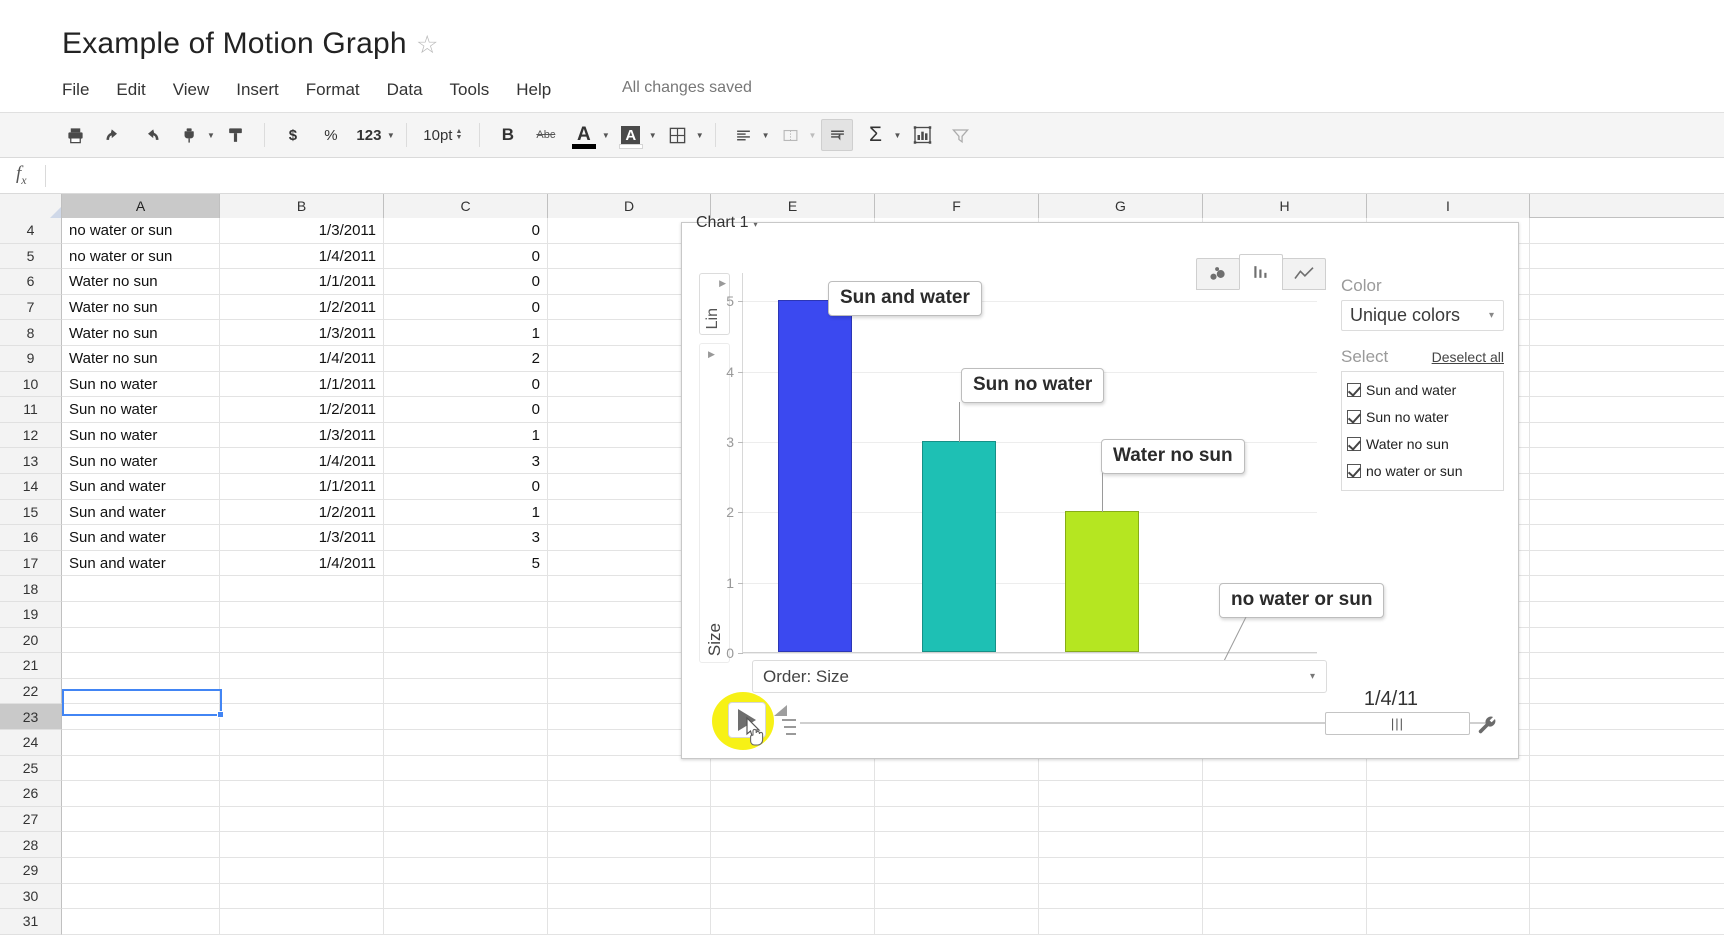 The image size is (1724, 948). I want to click on bar-water-no-sun, so click(1102, 581).